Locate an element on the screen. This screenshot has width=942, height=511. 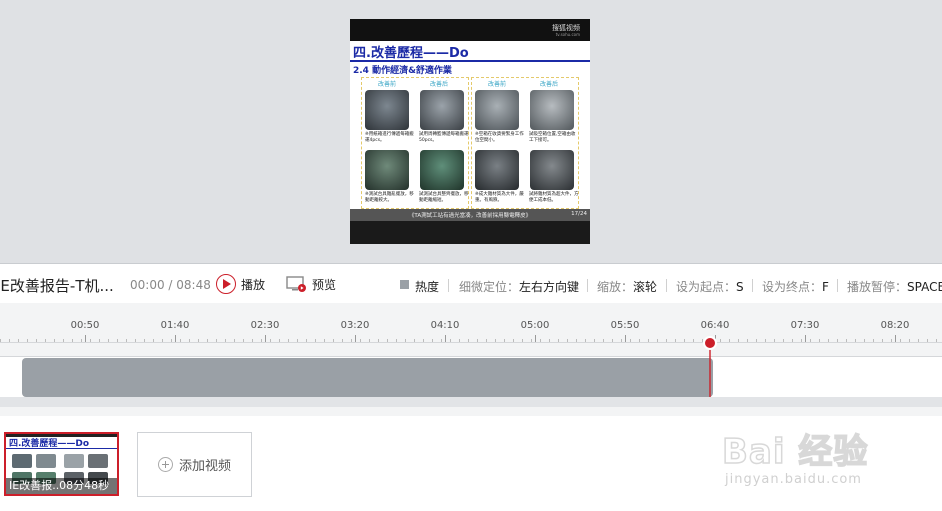
caption: ※空箱在收貨要緊身工作位空間小。 is located at coordinates (499, 137).